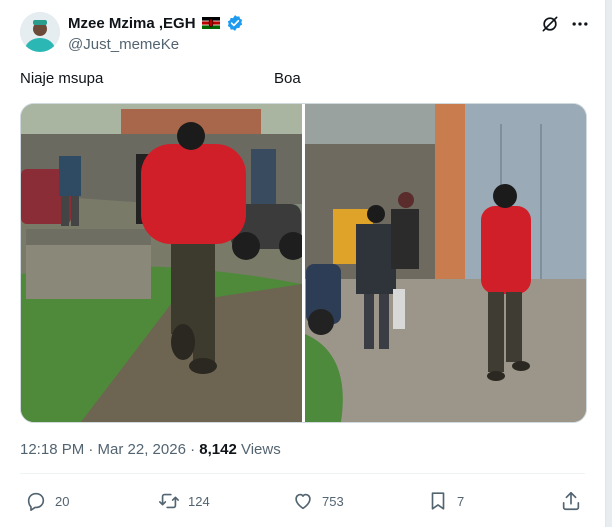 The width and height of the screenshot is (612, 527). I want to click on caption-right: Boa, so click(287, 78).